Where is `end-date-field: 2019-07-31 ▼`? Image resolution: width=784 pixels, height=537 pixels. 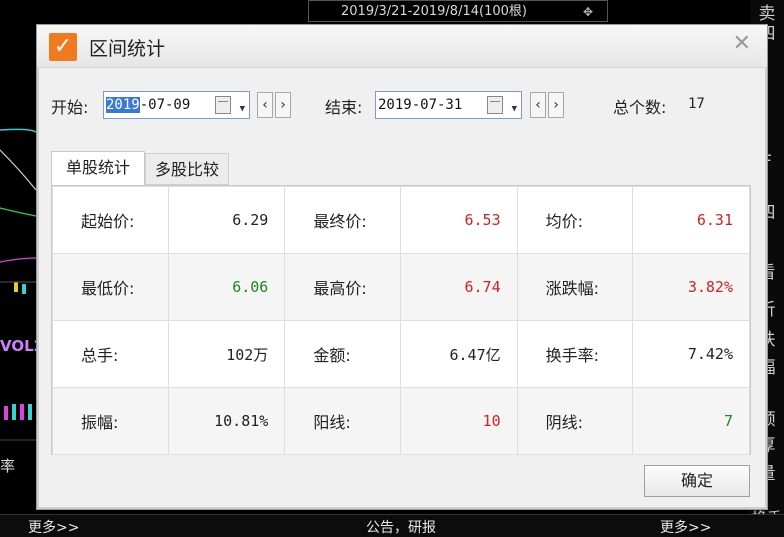
end-date-field: 2019-07-31 ▼ is located at coordinates (448, 105).